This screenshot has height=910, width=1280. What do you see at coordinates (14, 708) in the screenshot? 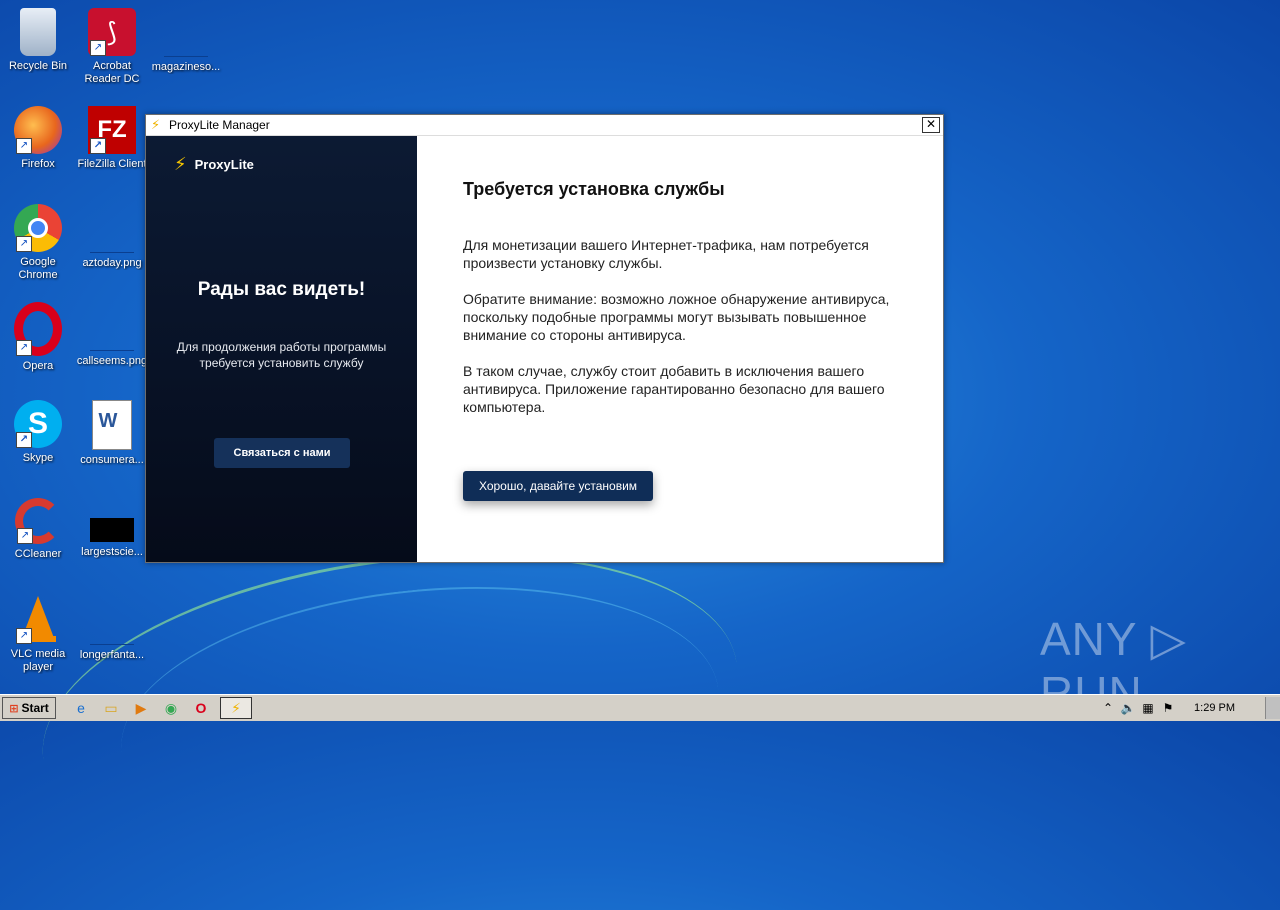
I see `windows-flag-icon: ⊞` at bounding box center [14, 708].